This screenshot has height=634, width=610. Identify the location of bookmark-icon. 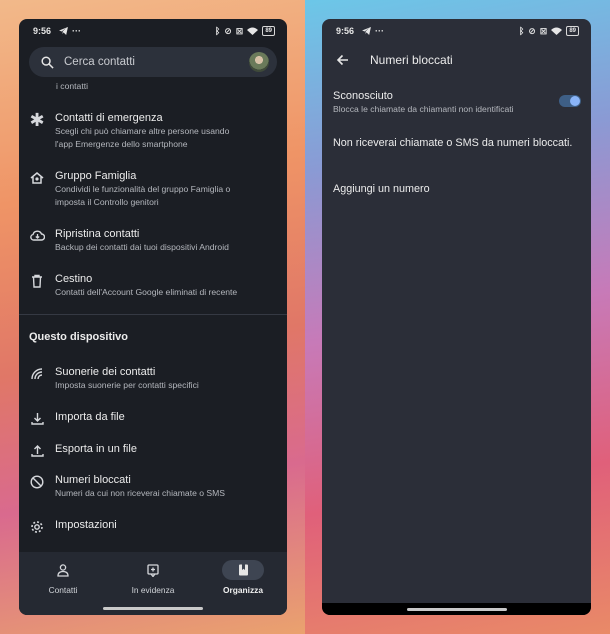
(243, 570).